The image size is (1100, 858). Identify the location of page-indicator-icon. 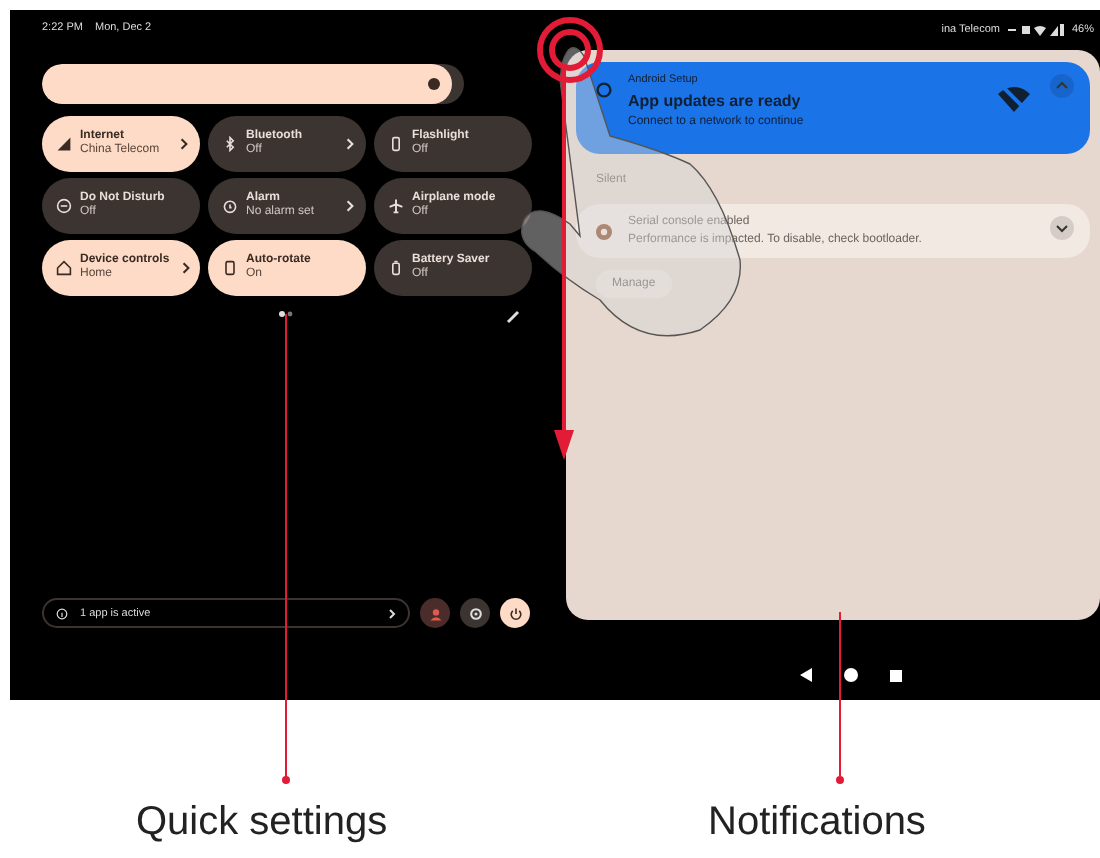
(286, 314).